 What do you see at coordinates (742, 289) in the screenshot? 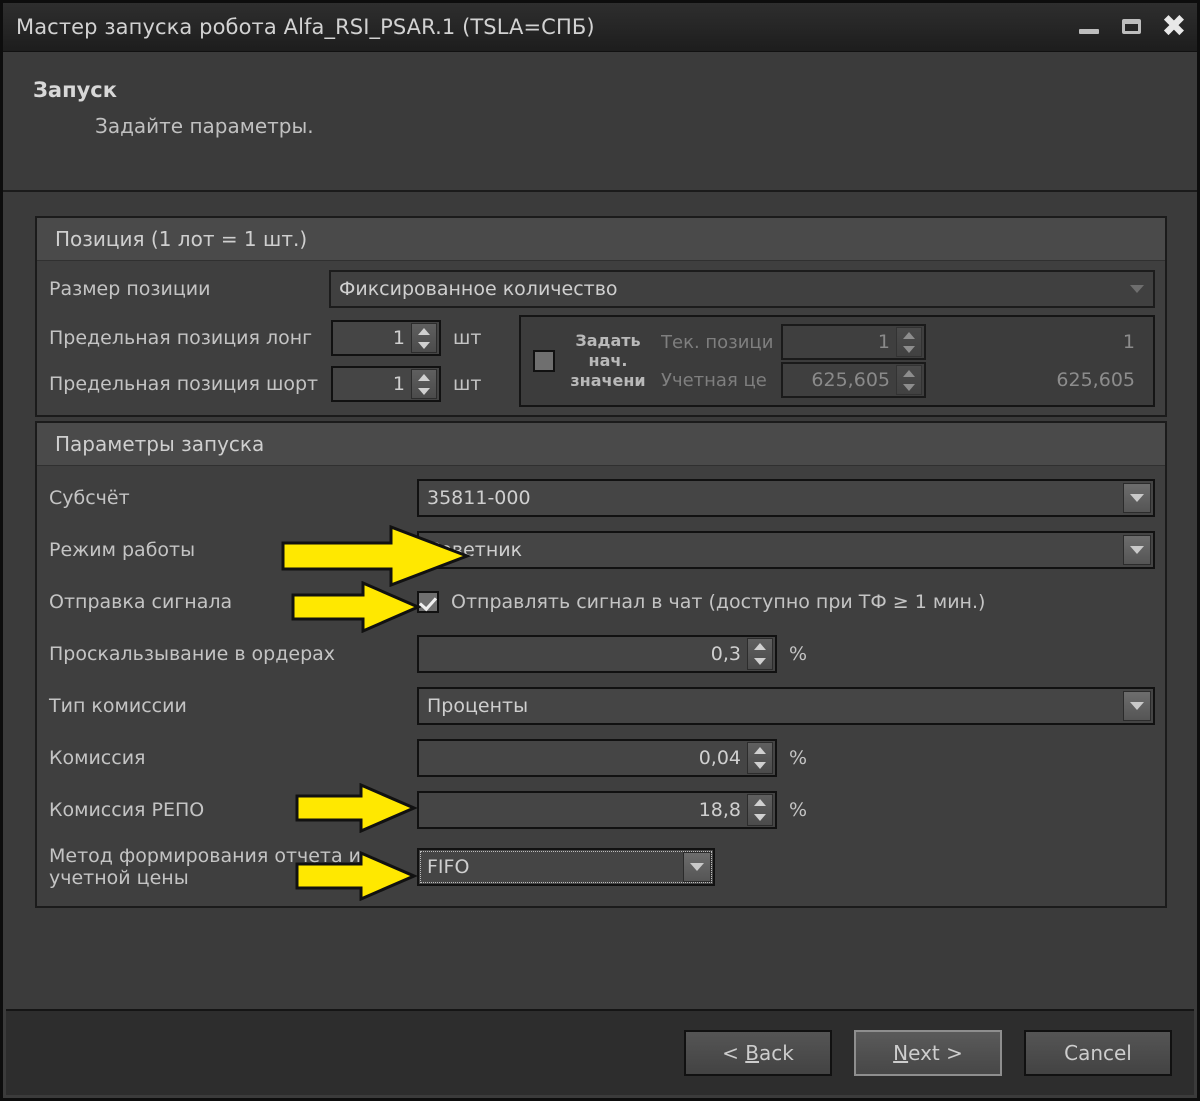
I see `position-size-select: Фиксированное количество` at bounding box center [742, 289].